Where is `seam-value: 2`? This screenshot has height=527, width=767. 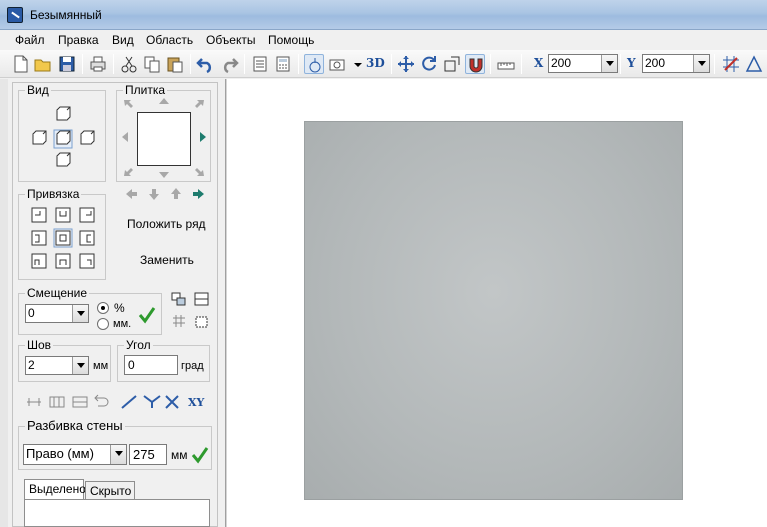
seam-value: 2 is located at coordinates (31, 365).